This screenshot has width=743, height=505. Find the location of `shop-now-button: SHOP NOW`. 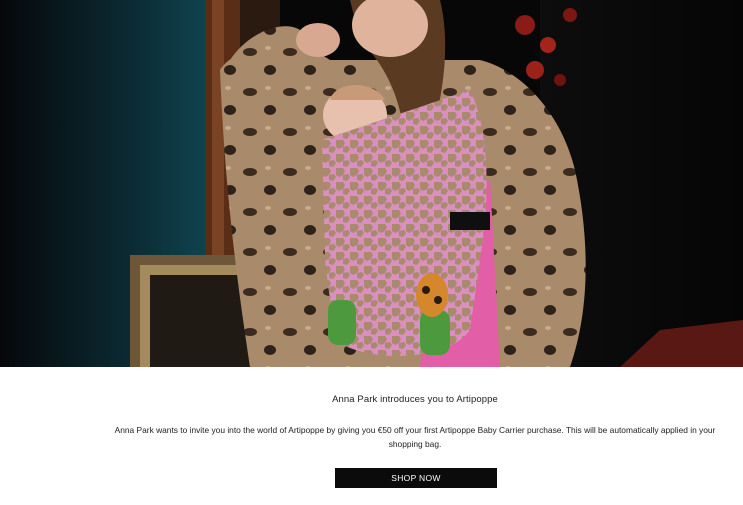

shop-now-button: SHOP NOW is located at coordinates (416, 478).